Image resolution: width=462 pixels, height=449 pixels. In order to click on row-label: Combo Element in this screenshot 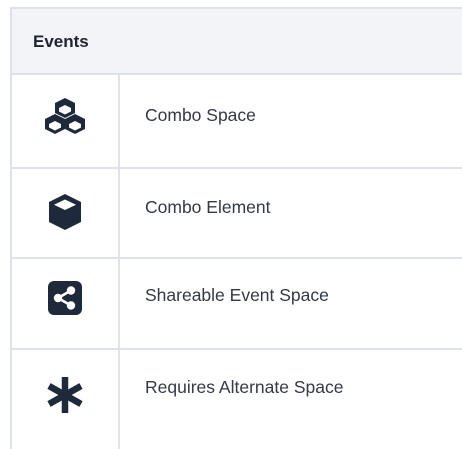, I will do `click(208, 207)`.